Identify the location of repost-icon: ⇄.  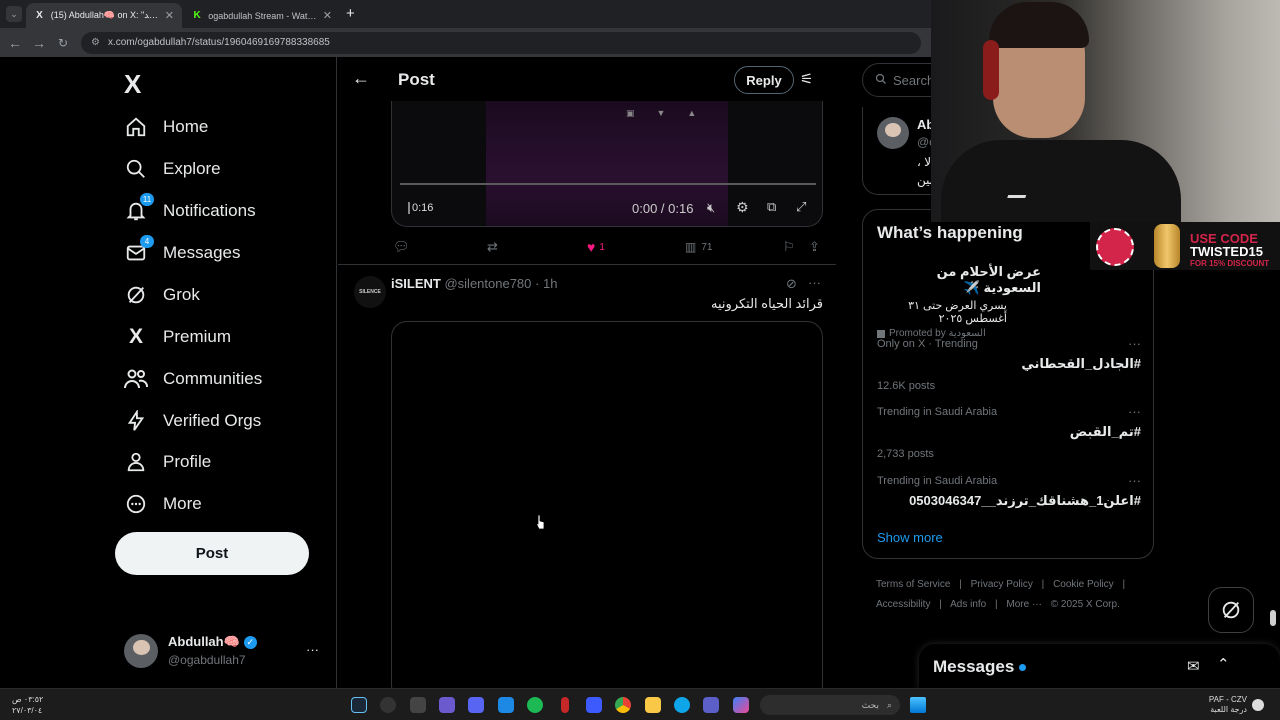
(492, 247).